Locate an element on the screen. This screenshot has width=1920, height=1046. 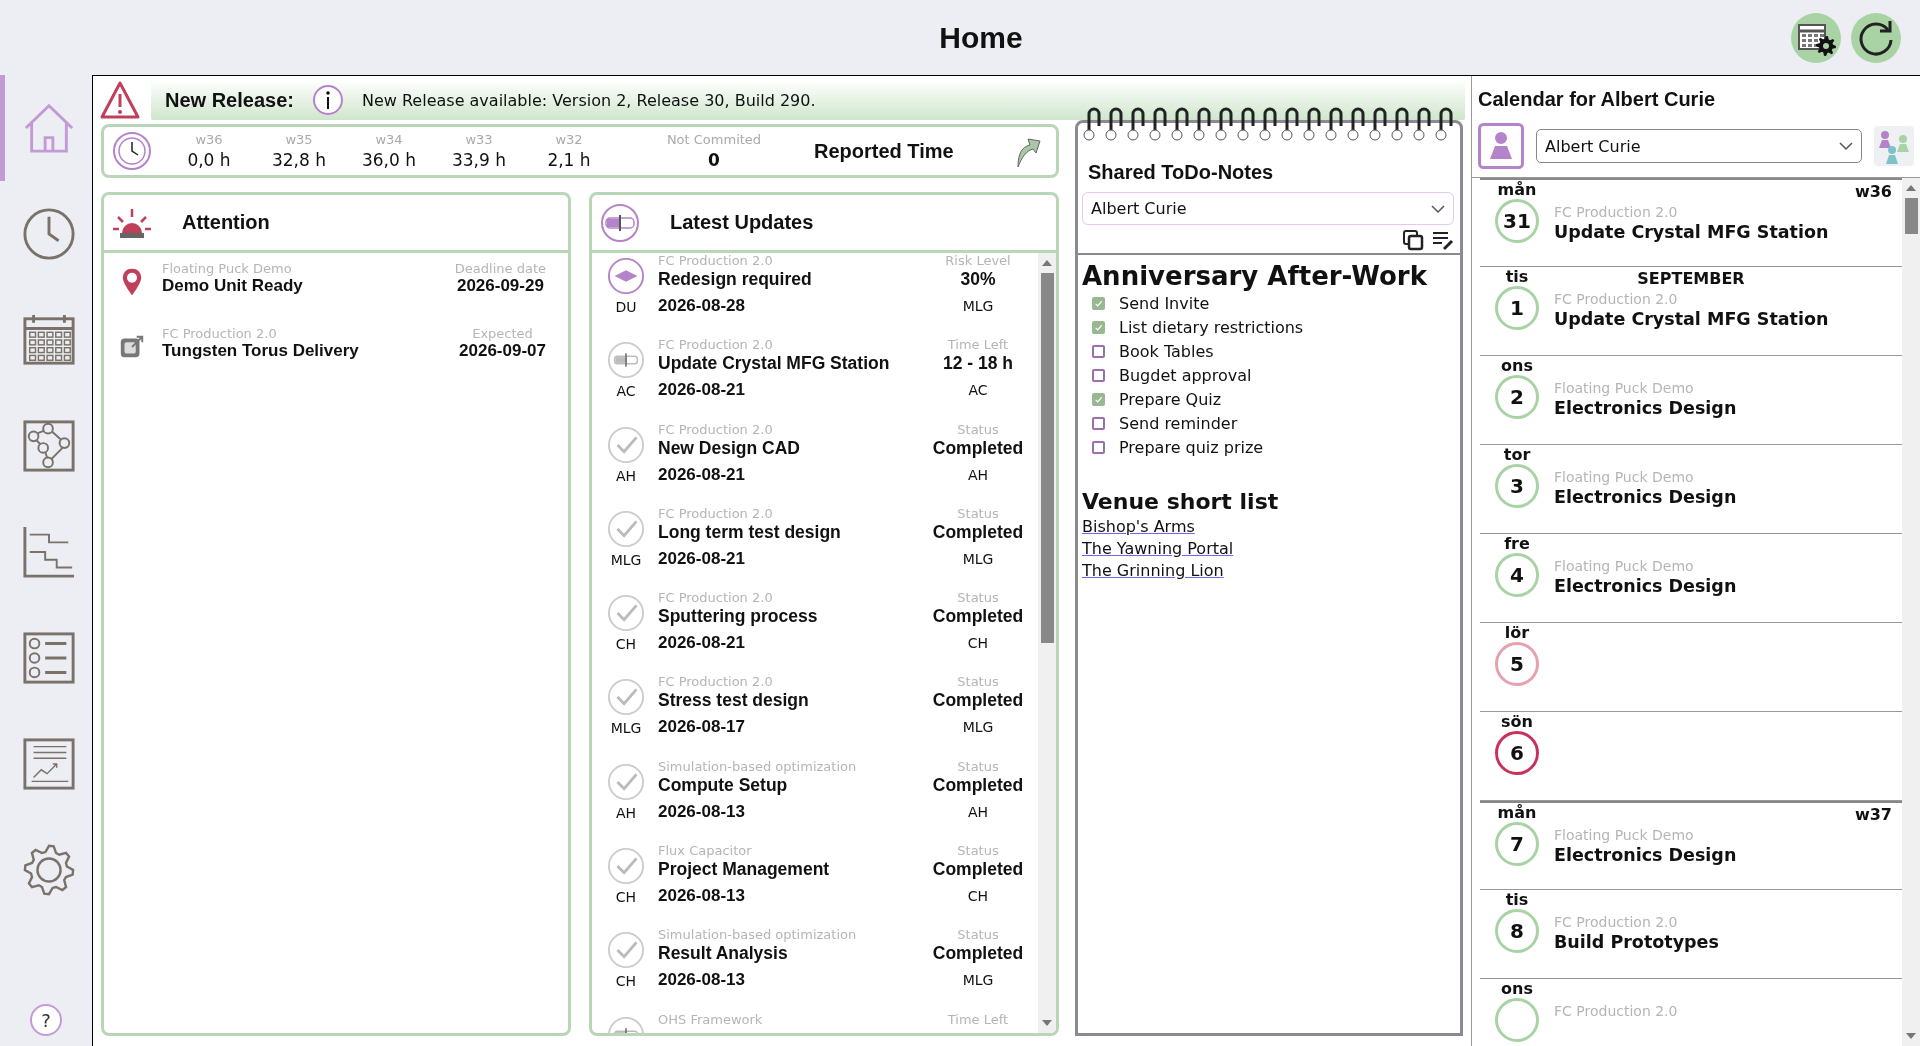
day-number: 1 is located at coordinates (1517, 308).